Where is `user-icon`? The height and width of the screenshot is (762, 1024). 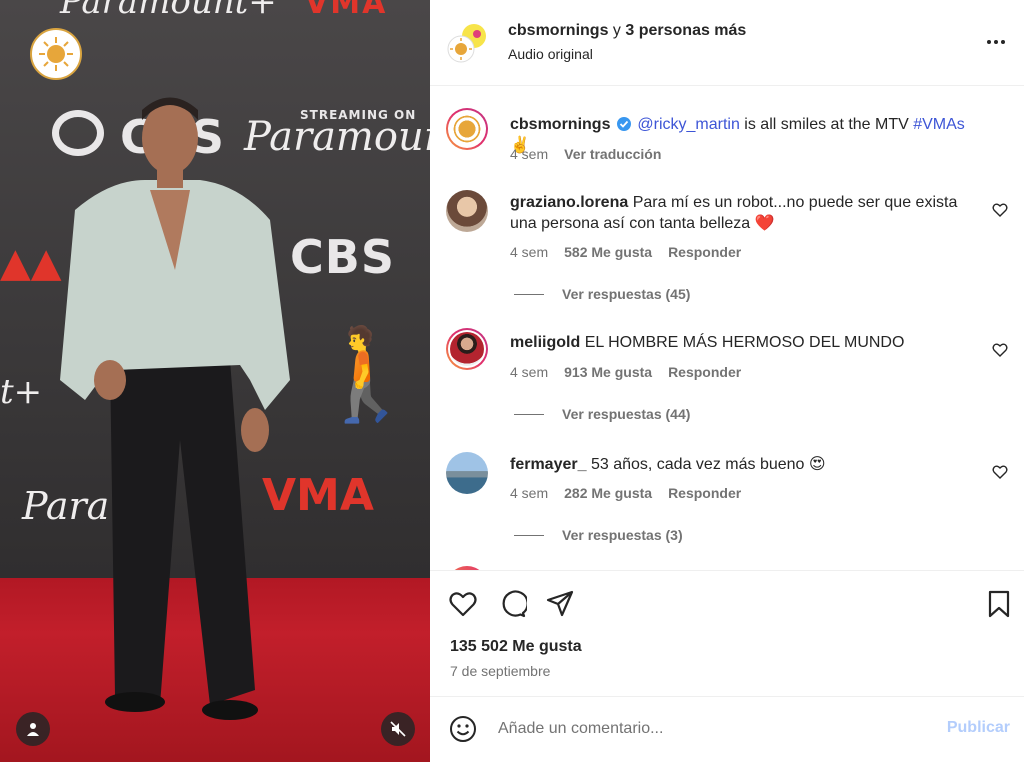 user-icon is located at coordinates (33, 729).